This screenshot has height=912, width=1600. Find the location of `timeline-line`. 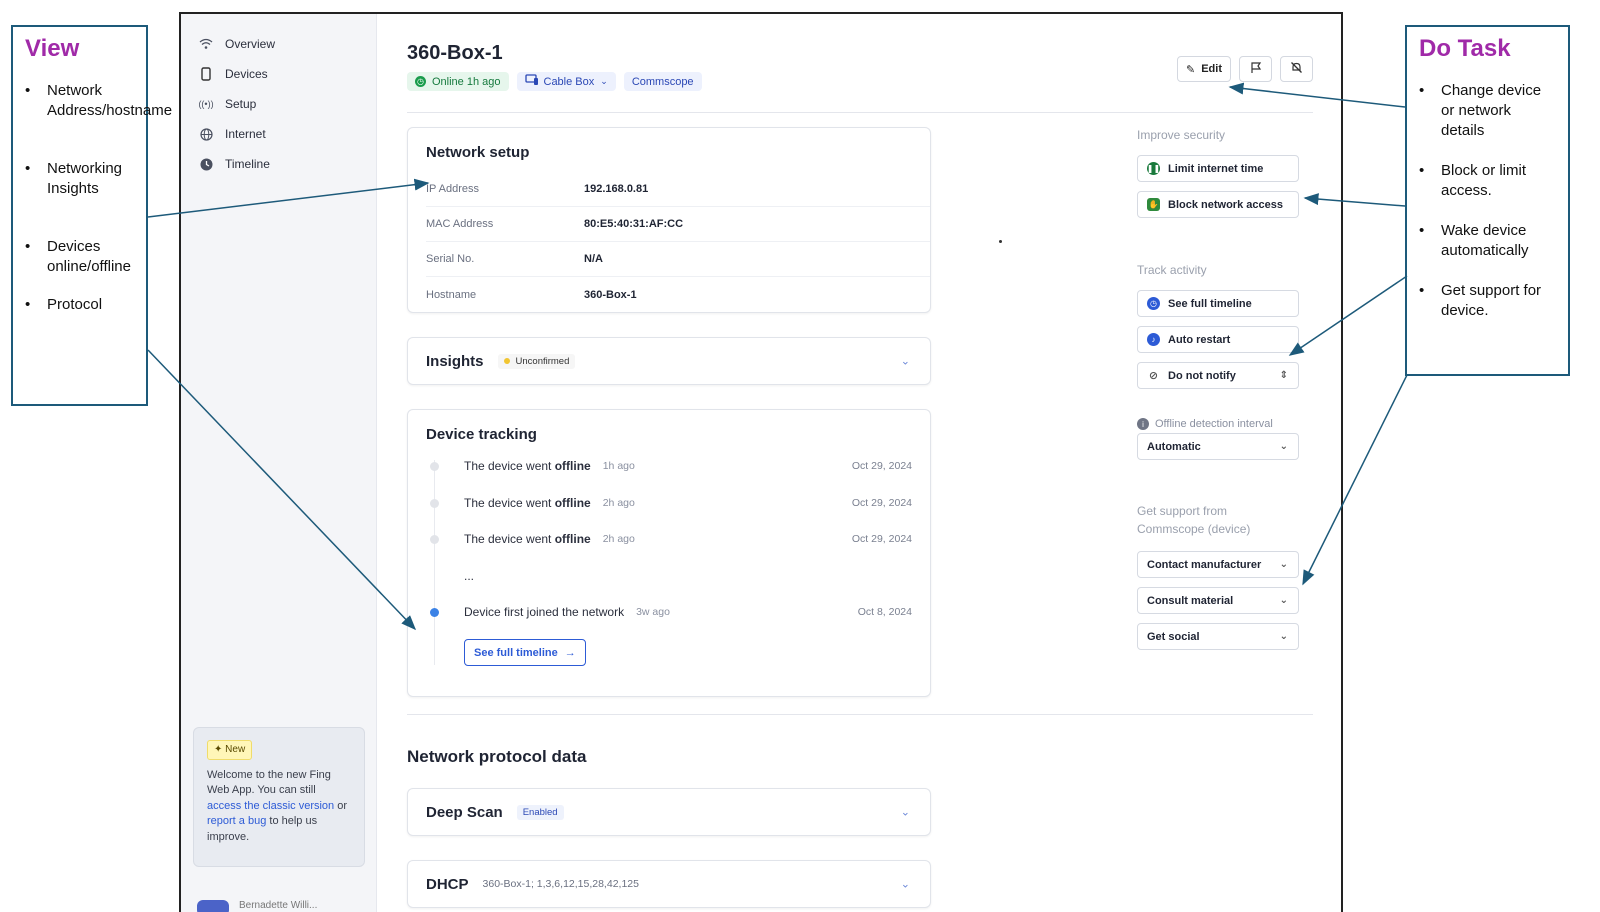

timeline-line is located at coordinates (434, 562).